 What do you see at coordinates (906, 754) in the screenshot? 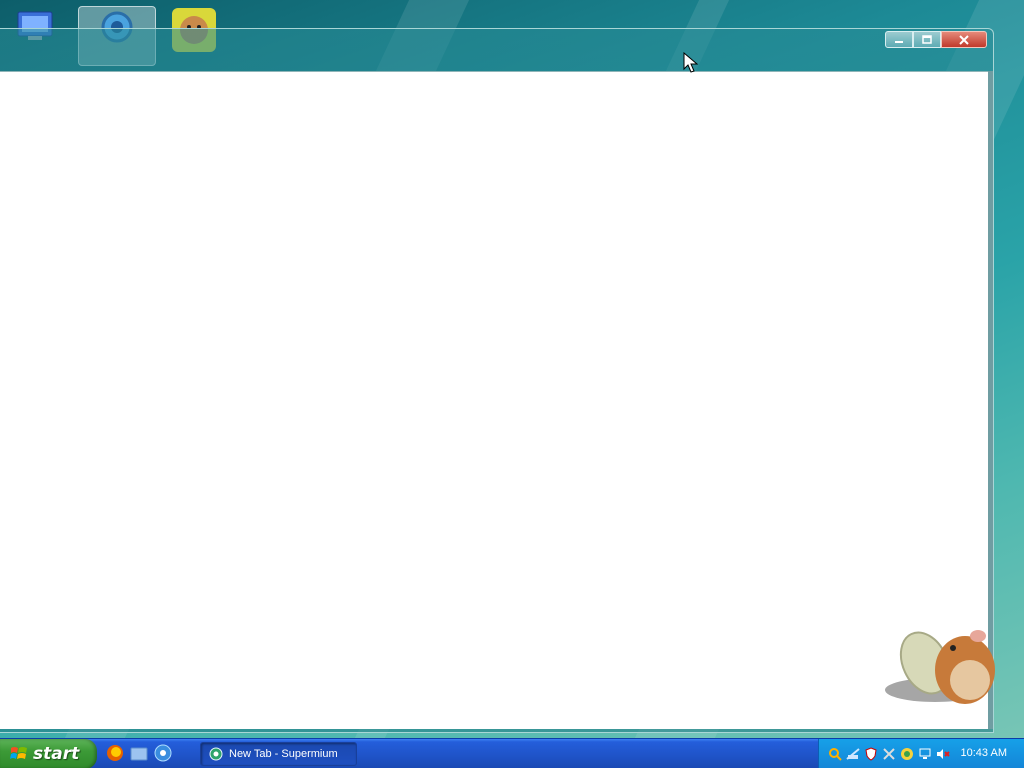
I see `update-icon` at bounding box center [906, 754].